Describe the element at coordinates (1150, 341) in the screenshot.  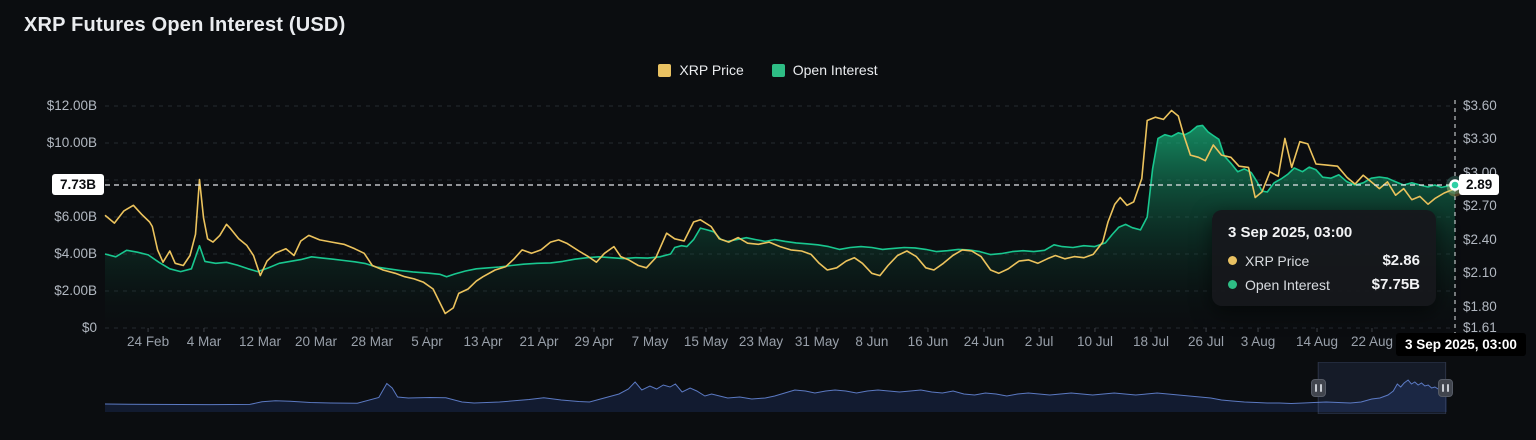
I see `x-axis-tick: 18 Jul` at that location.